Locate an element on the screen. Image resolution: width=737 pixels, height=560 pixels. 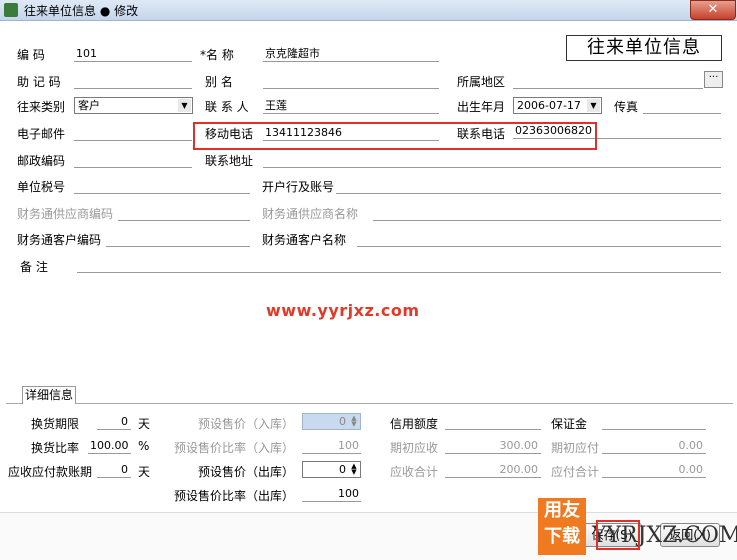
watermark-text: www.yyrjxz.com is located at coordinates (343, 310).